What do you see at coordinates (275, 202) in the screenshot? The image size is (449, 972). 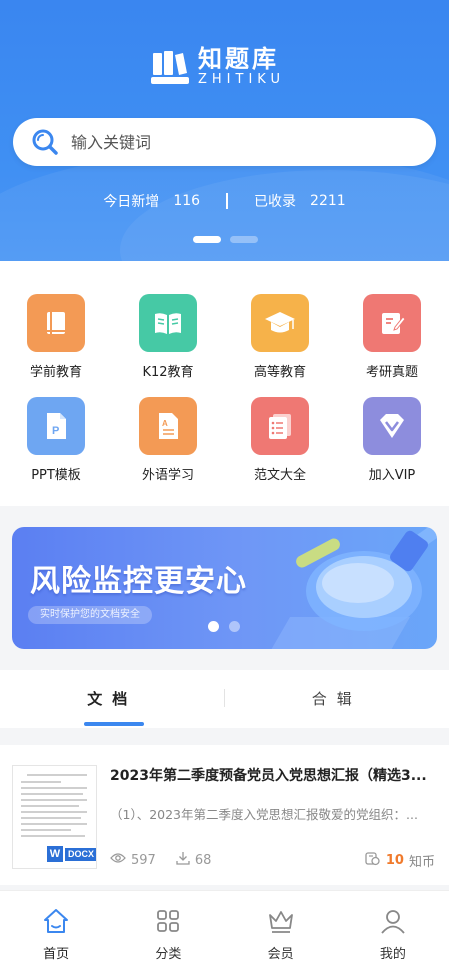 I see `total-collected-label: 已收录` at bounding box center [275, 202].